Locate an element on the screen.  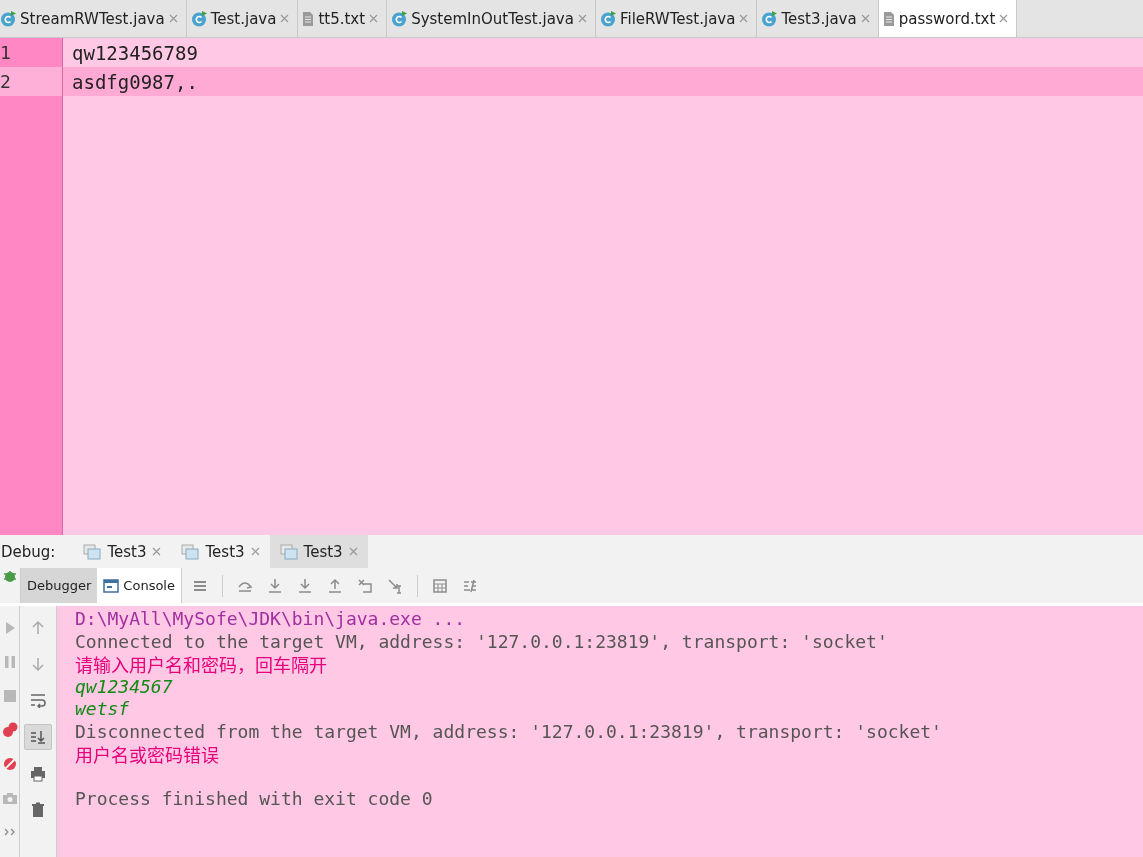
console-line: 用户名或密码错误 is located at coordinates (147, 754).